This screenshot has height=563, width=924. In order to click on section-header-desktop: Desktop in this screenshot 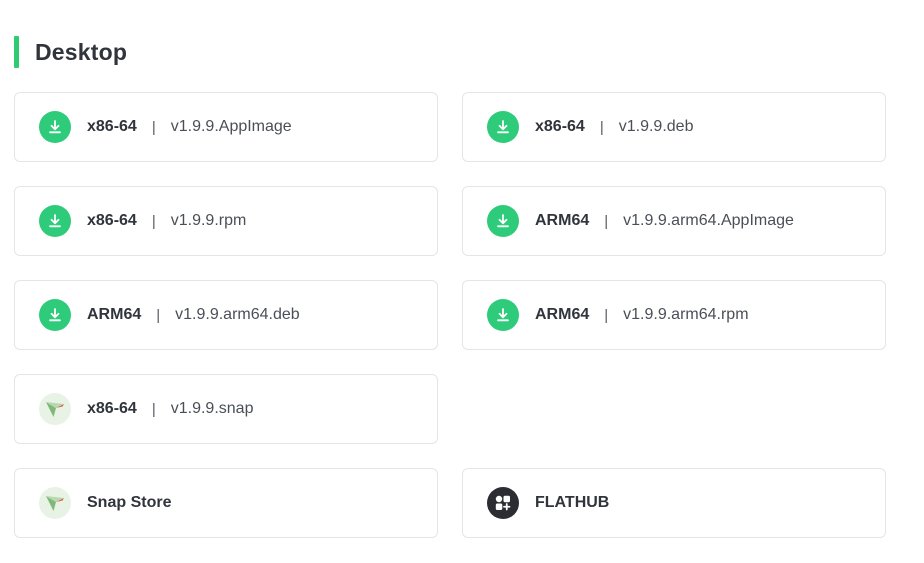, I will do `click(70, 52)`.